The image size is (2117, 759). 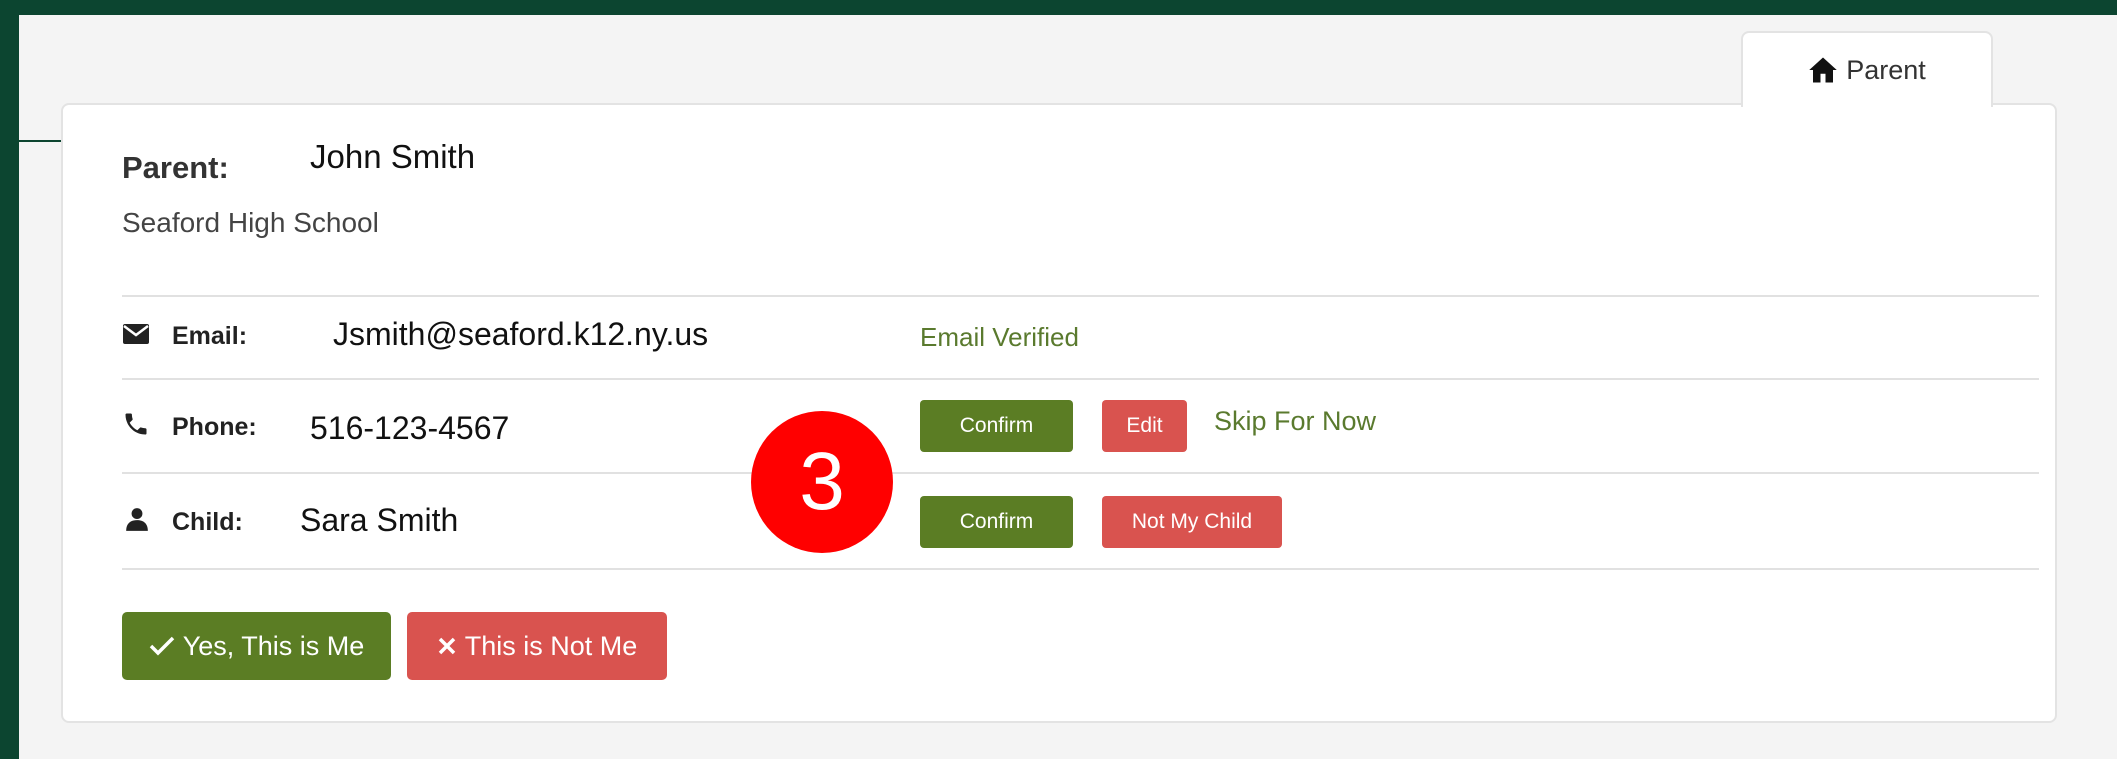 I want to click on parent-label: Parent:, so click(x=175, y=167).